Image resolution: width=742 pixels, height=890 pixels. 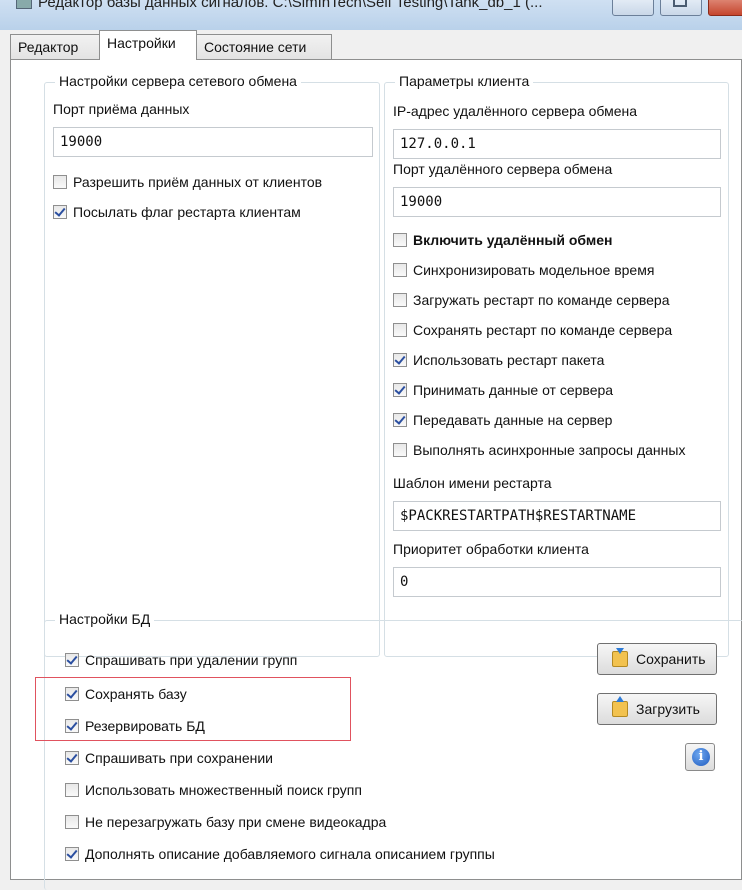 What do you see at coordinates (680, 3) in the screenshot?
I see `maximize-icon` at bounding box center [680, 3].